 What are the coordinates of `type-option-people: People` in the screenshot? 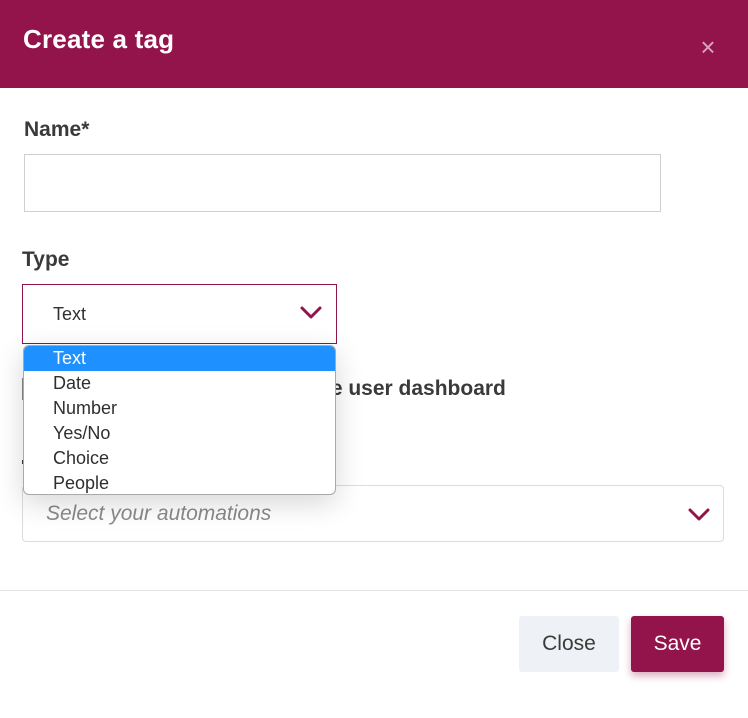 It's located at (179, 482).